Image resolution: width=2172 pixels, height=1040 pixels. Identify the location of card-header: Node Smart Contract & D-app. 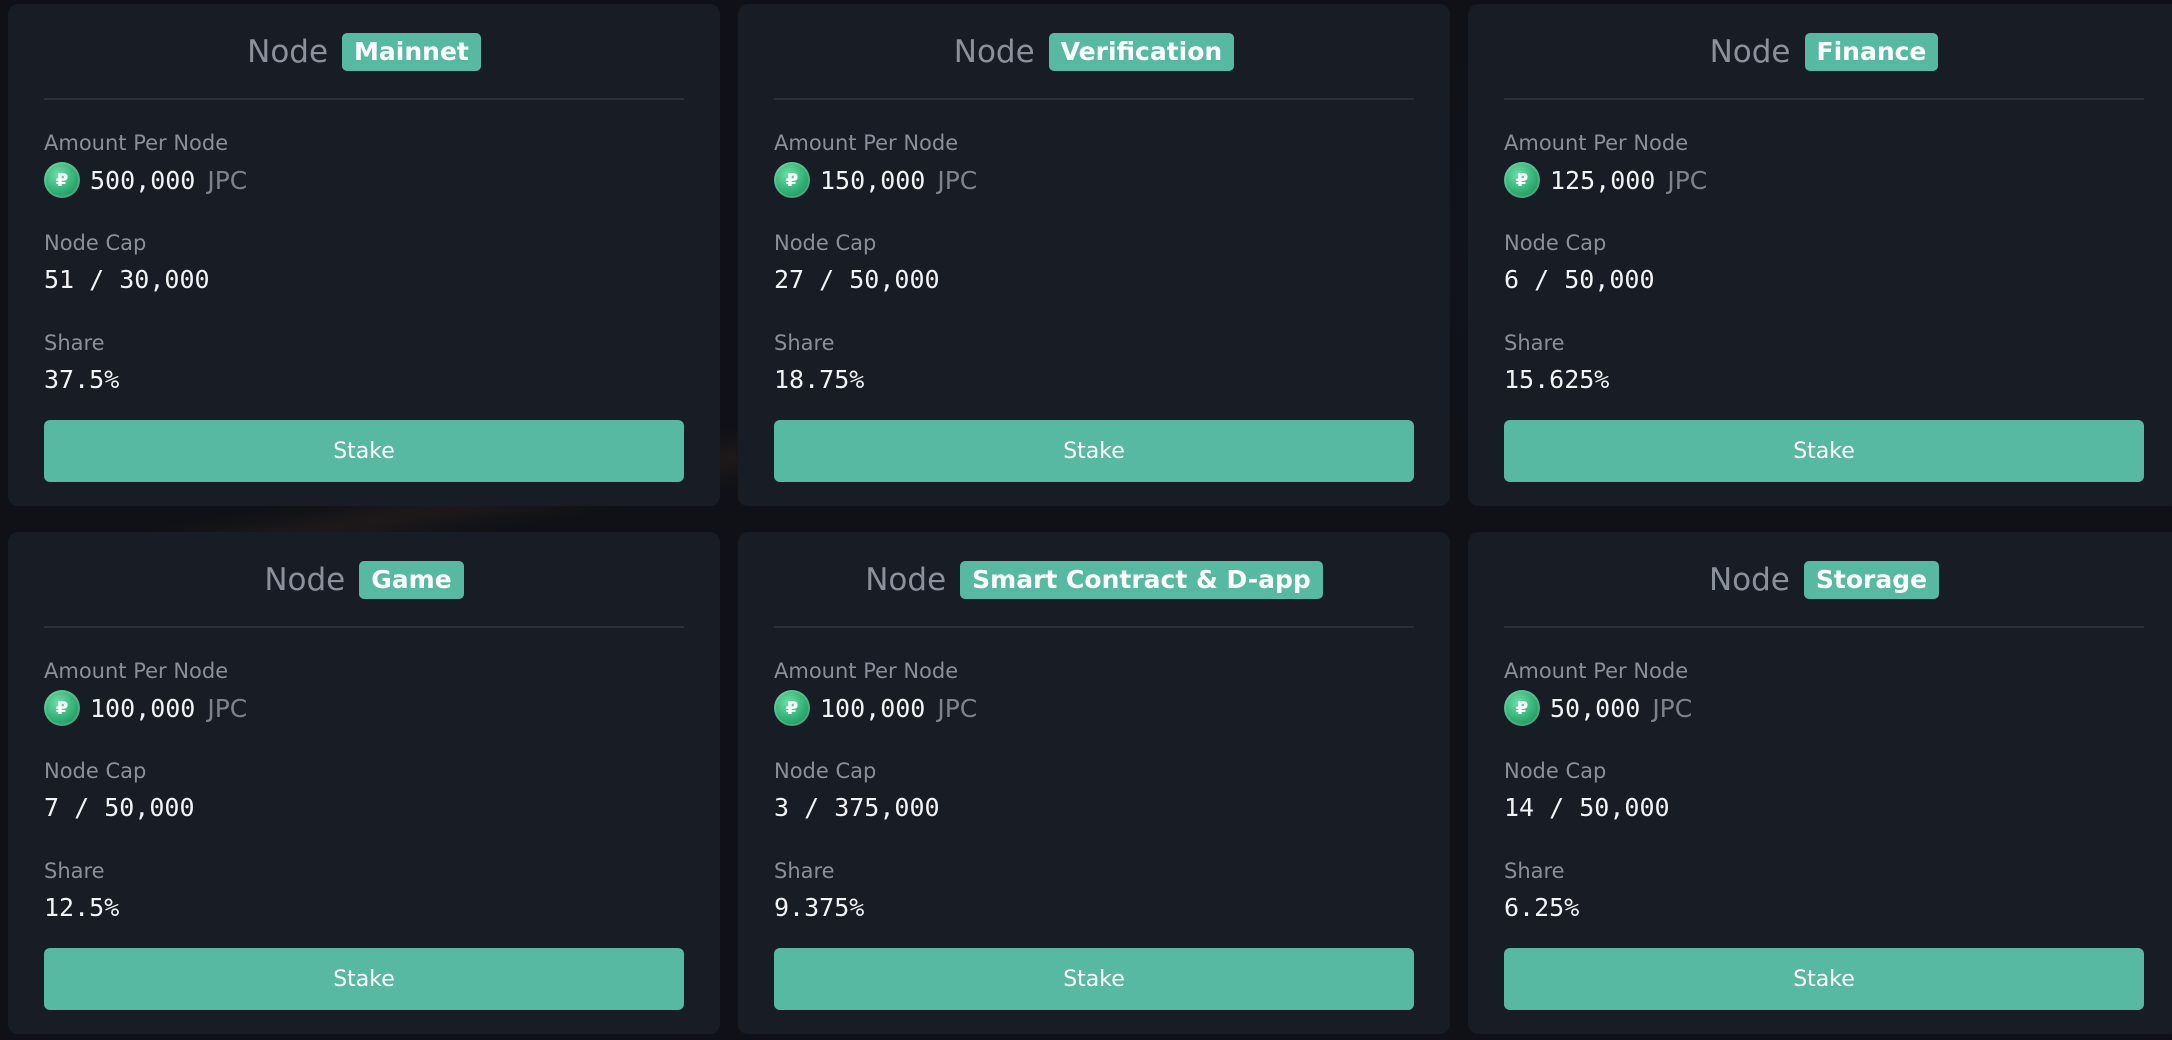
(1094, 580).